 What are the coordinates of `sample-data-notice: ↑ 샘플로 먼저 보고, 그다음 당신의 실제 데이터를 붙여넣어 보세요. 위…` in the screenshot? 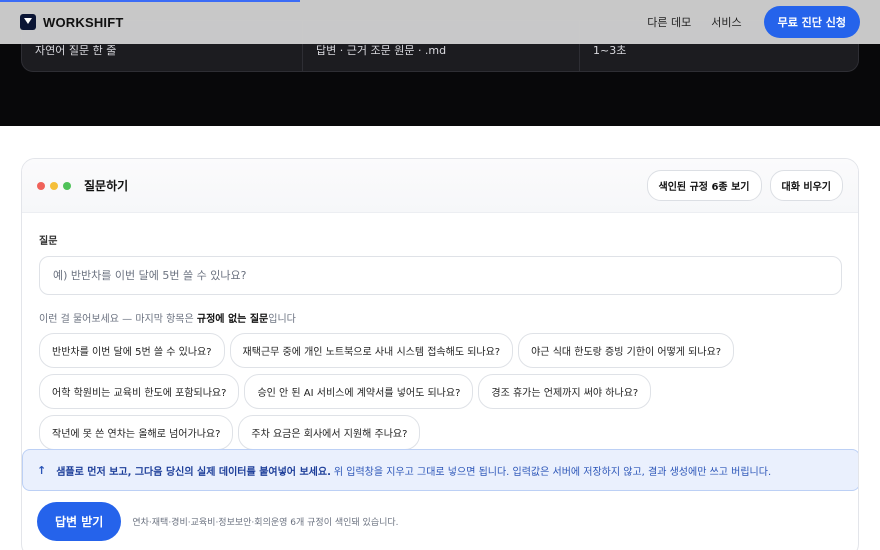 It's located at (440, 470).